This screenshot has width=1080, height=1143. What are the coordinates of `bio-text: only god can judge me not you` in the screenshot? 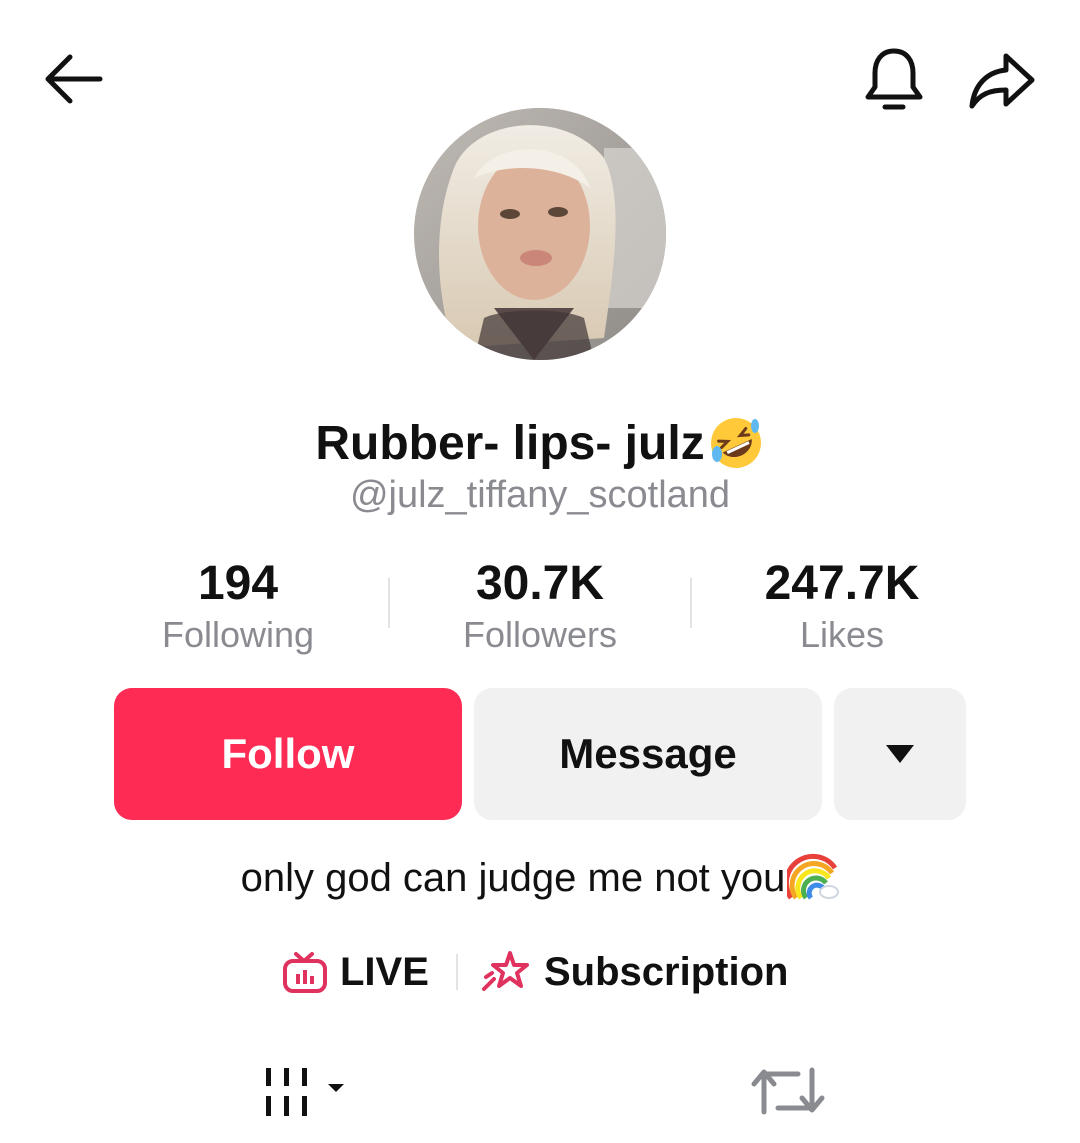 It's located at (513, 877).